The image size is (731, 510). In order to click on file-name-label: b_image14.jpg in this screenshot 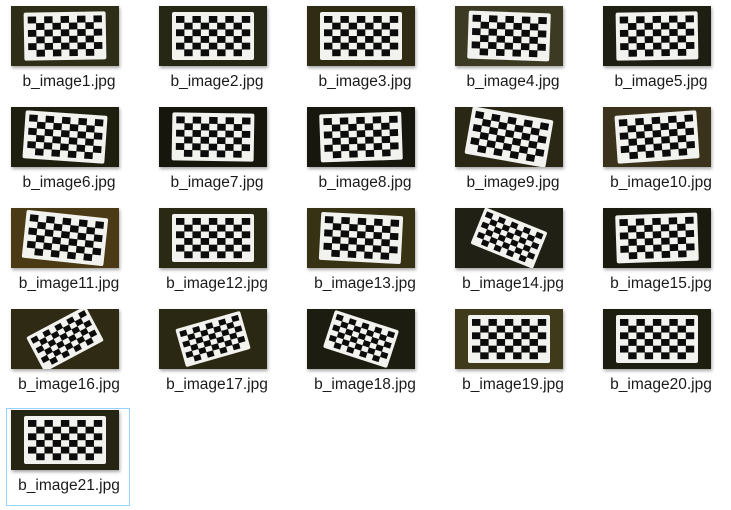, I will do `click(513, 283)`.